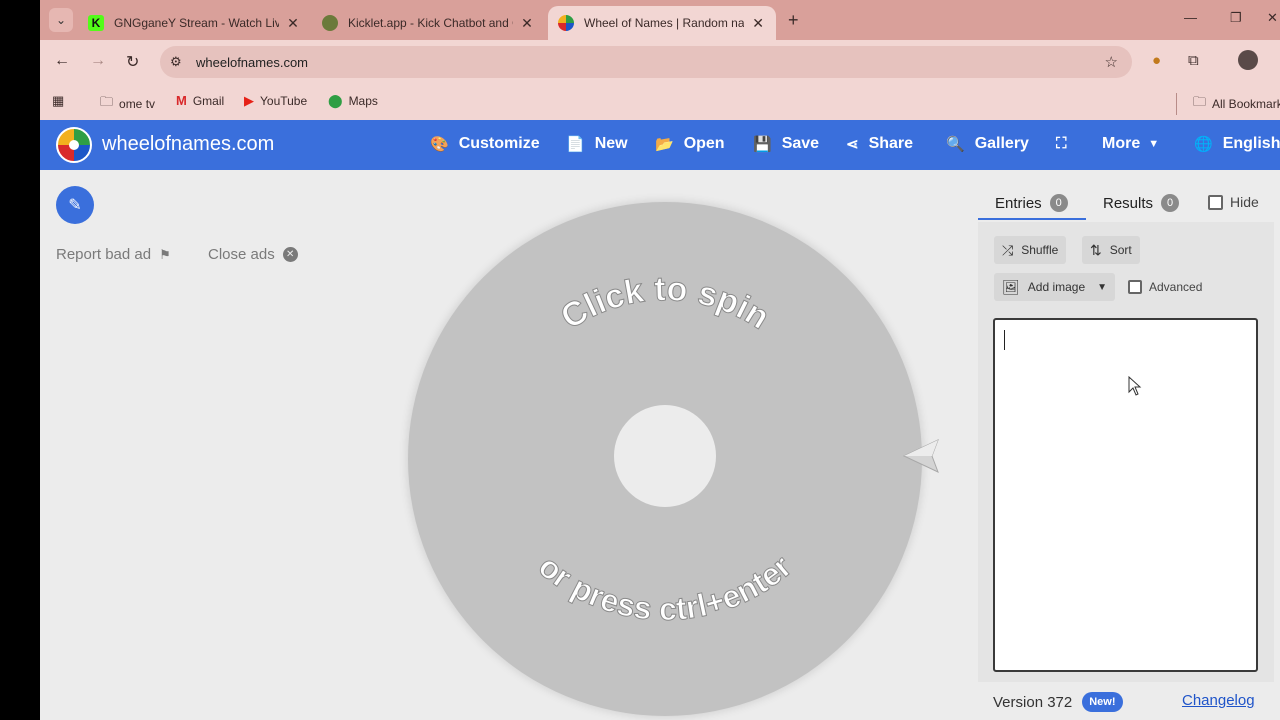 This screenshot has width=1280, height=720. Describe the element at coordinates (852, 144) in the screenshot. I see `share-icon: ⋖` at that location.